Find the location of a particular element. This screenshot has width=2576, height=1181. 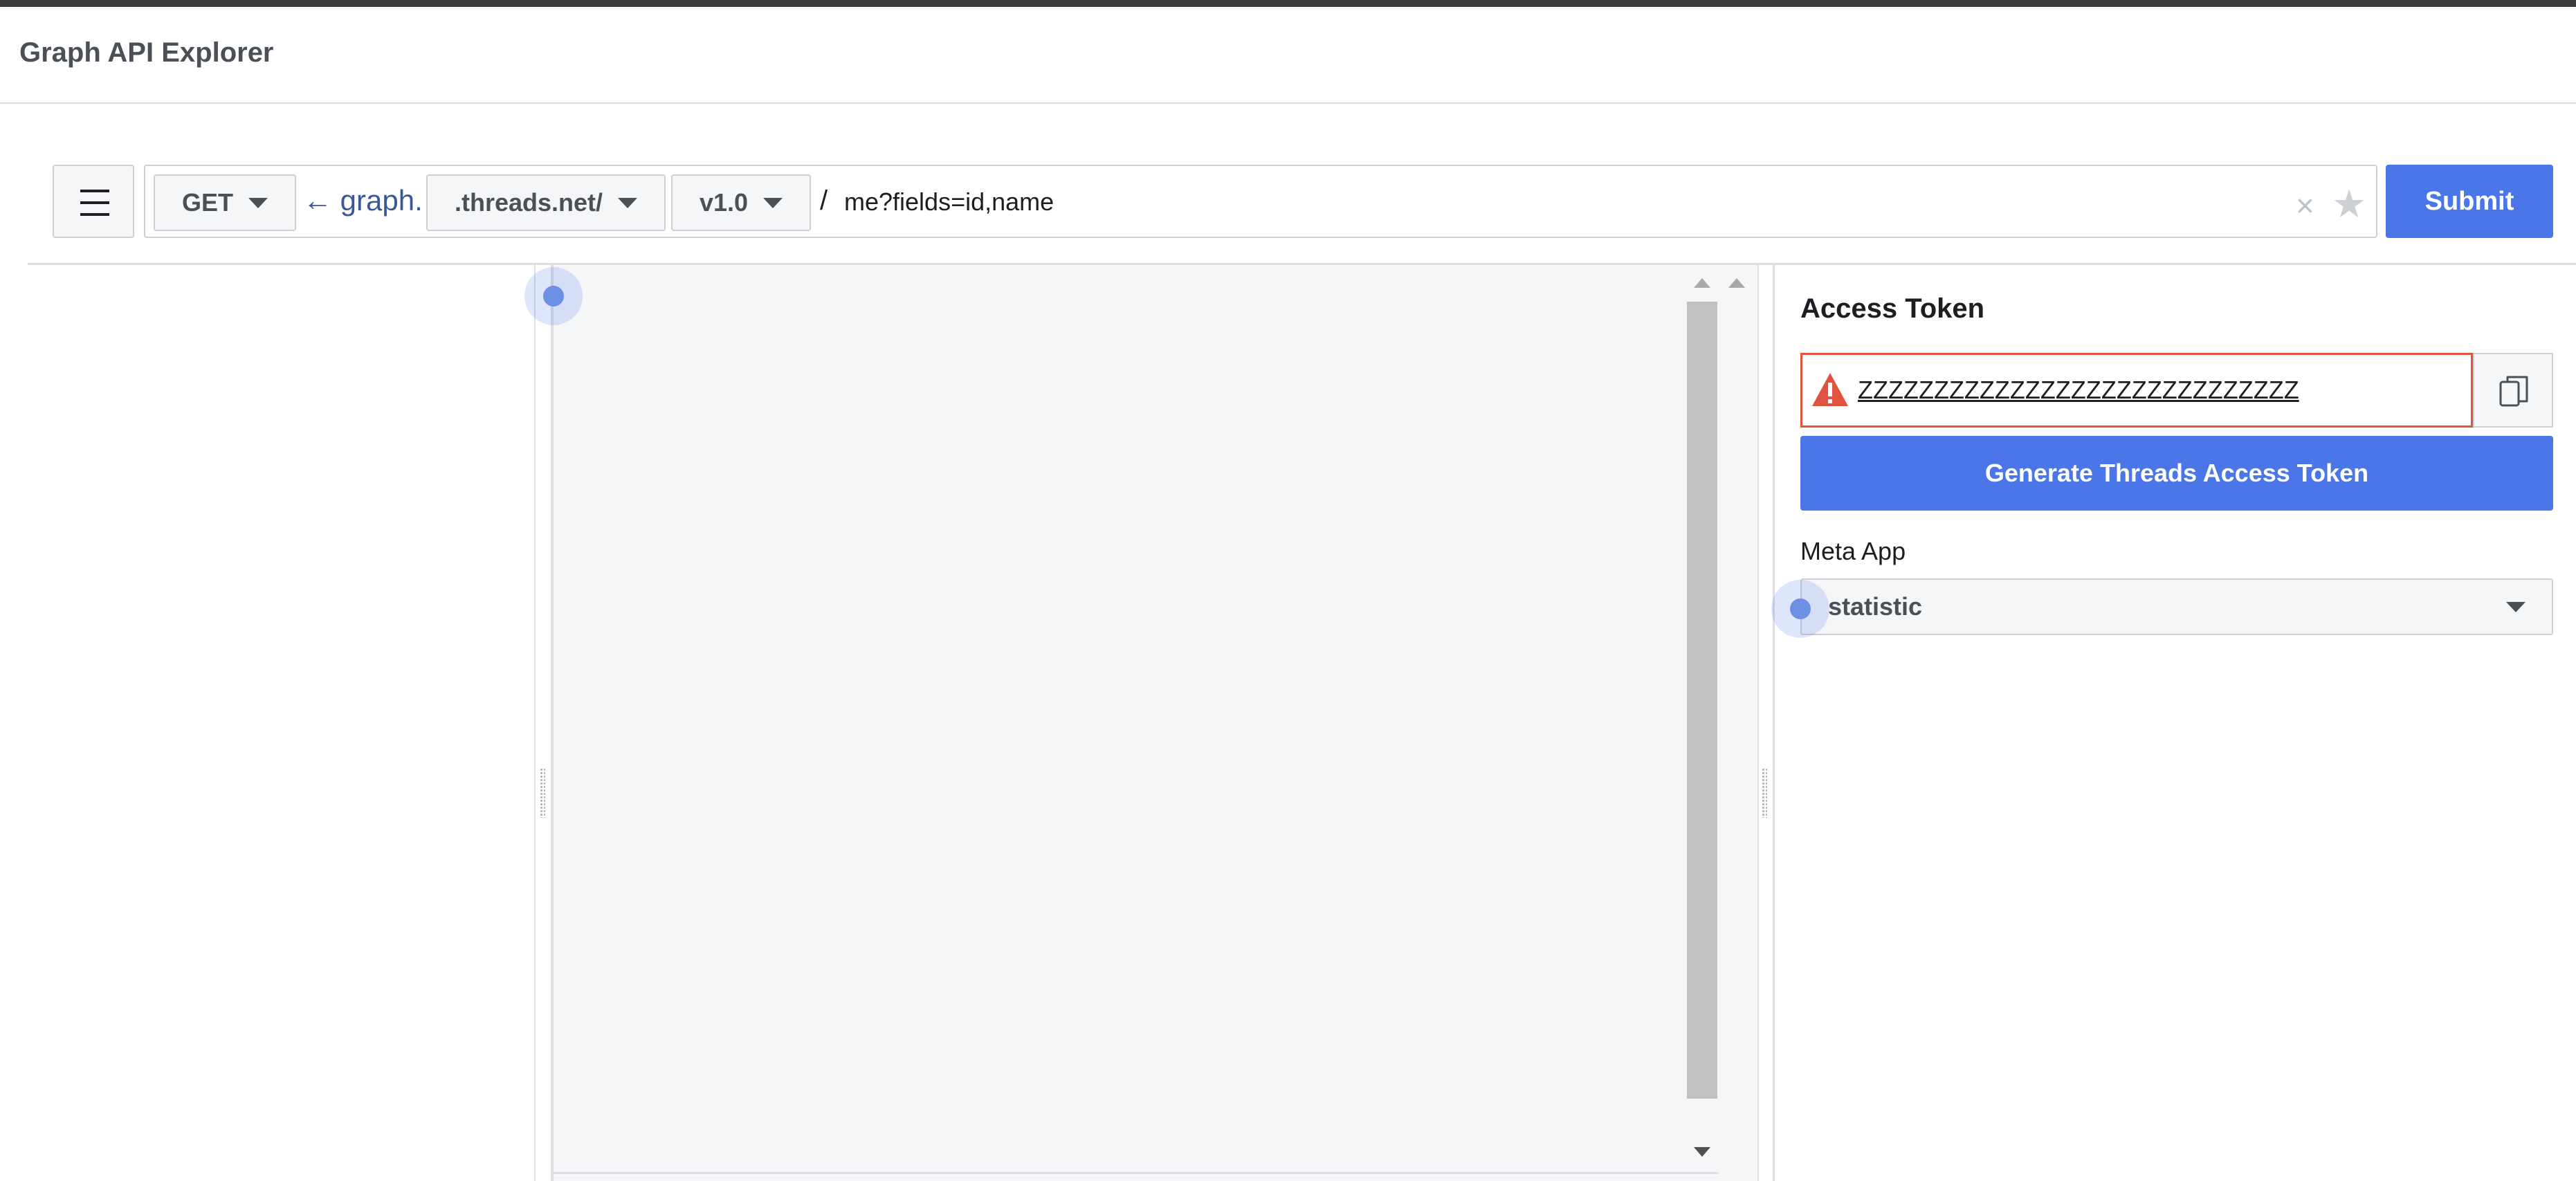

query-bar: GET ← graph. .threads.net/ v1.0 / × ★ is located at coordinates (1260, 201).